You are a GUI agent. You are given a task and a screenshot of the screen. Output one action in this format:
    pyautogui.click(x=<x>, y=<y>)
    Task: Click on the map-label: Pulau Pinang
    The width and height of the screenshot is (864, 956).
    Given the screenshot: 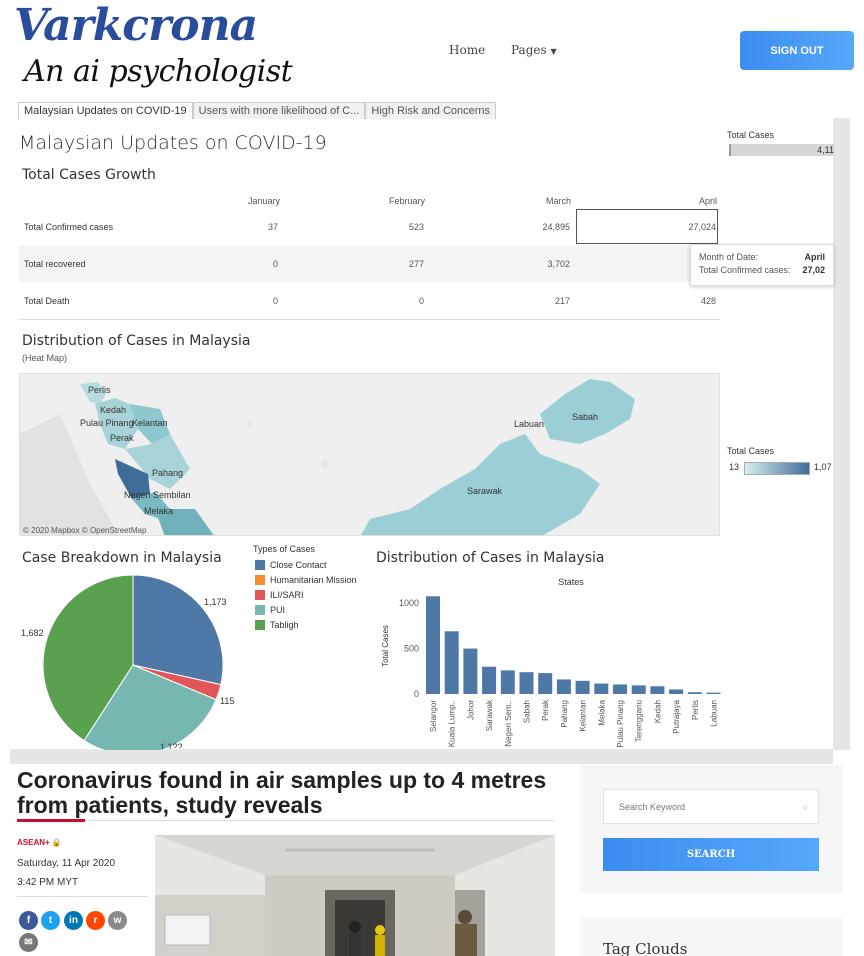 What is the action you would take?
    pyautogui.click(x=107, y=423)
    